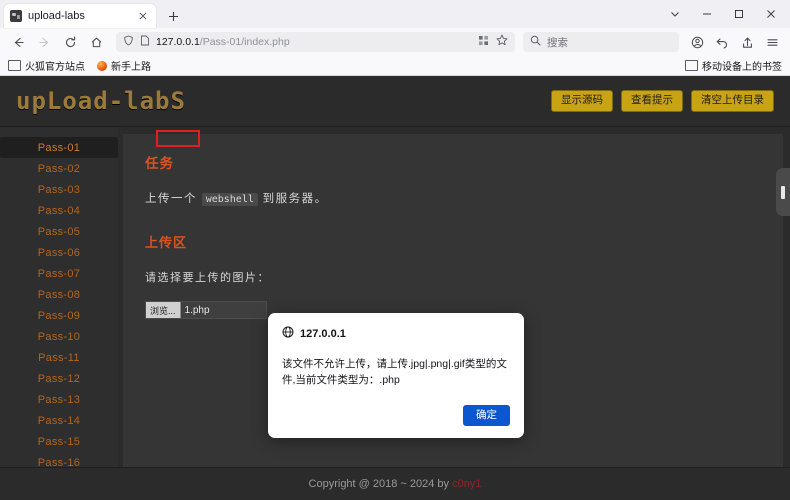 Image resolution: width=790 pixels, height=500 pixels. I want to click on bookmark-label: 火狐官方站点, so click(55, 67).